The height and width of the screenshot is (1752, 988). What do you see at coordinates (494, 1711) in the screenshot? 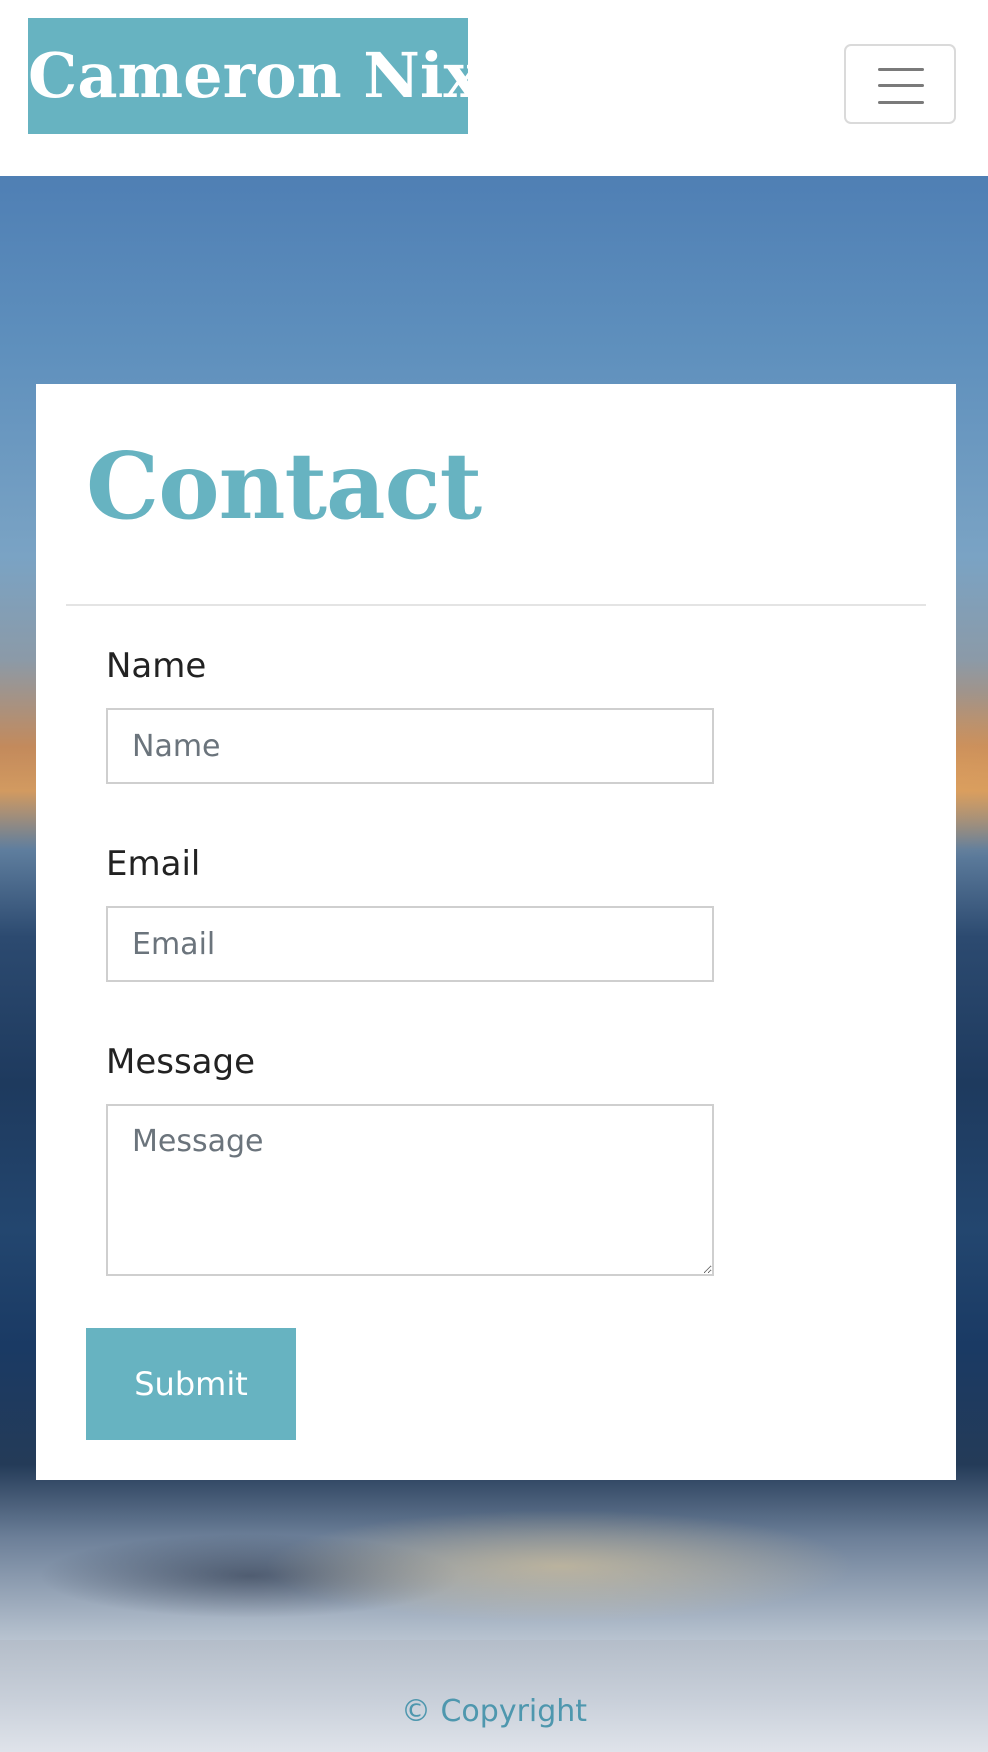
I see `copyright-text: © Copyright` at bounding box center [494, 1711].